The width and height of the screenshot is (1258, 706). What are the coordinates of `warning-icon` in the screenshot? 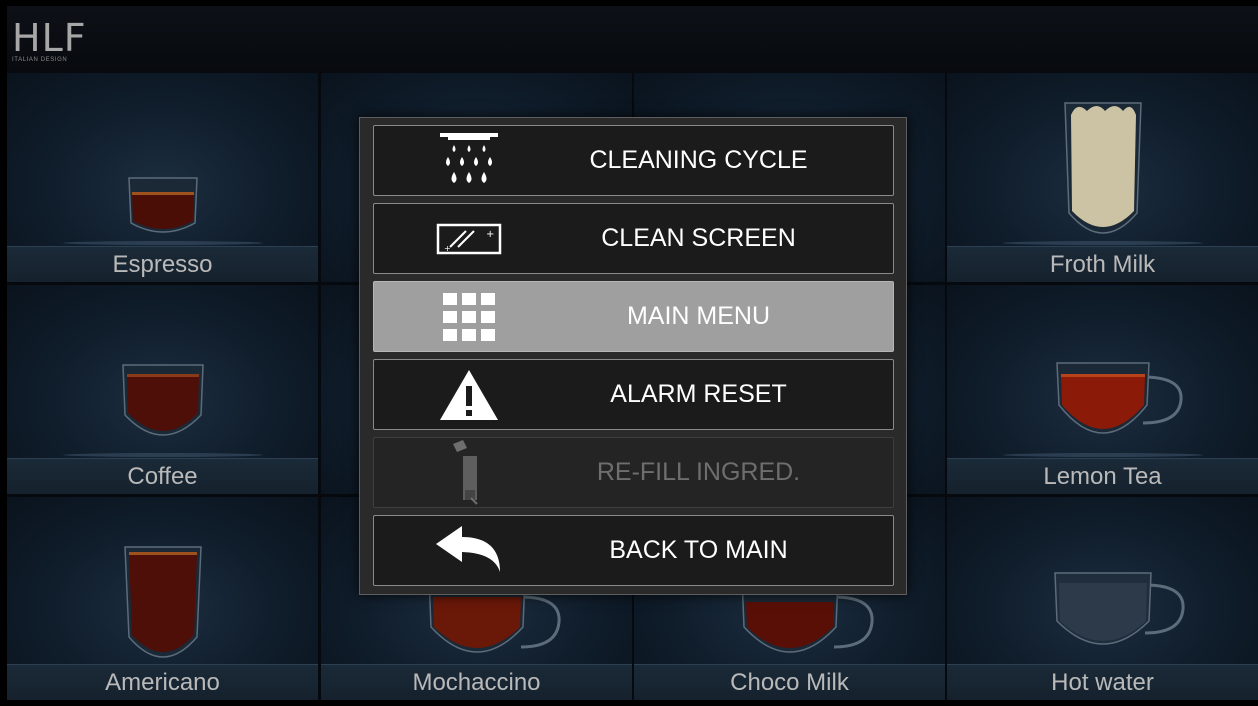 It's located at (469, 394).